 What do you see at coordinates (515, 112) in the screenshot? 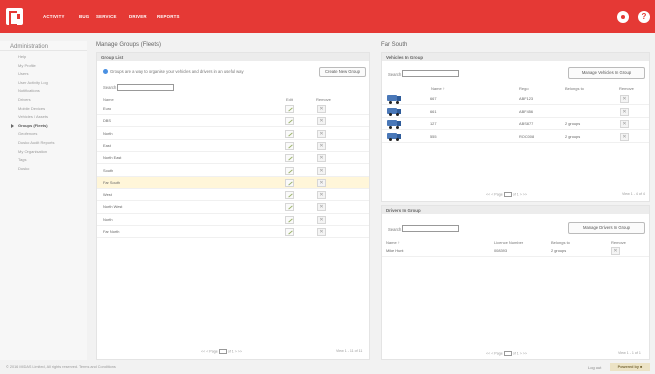
I see `vehicle-row: 661 ABF456 ✕` at bounding box center [515, 112].